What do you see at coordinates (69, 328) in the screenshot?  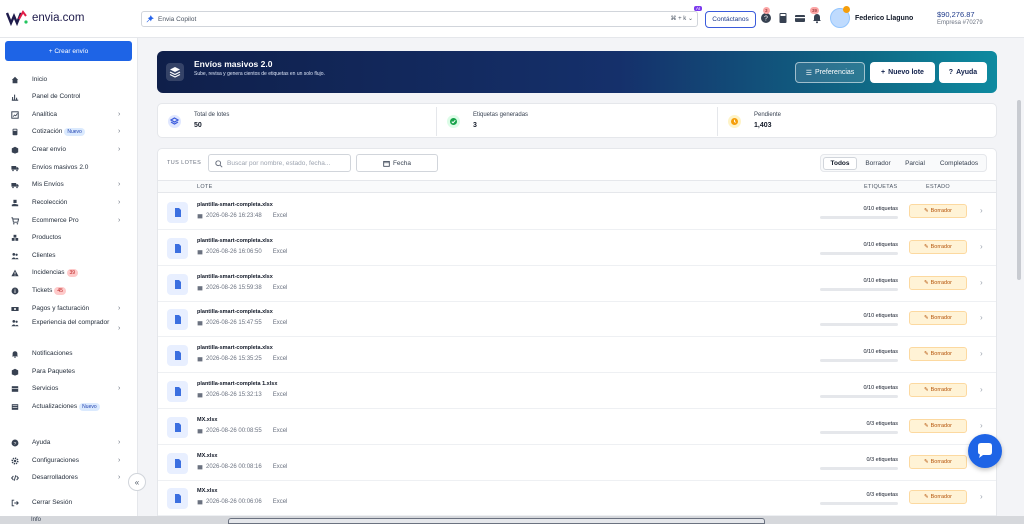 I see `sidebar-item-experiencia: Experiencia del comprador ›` at bounding box center [69, 328].